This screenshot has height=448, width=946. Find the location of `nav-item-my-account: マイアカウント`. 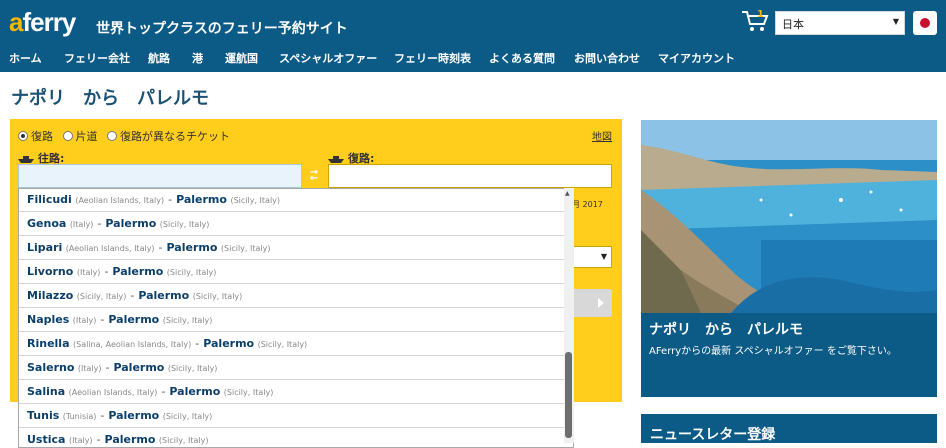

nav-item-my-account: マイアカウント is located at coordinates (696, 58).